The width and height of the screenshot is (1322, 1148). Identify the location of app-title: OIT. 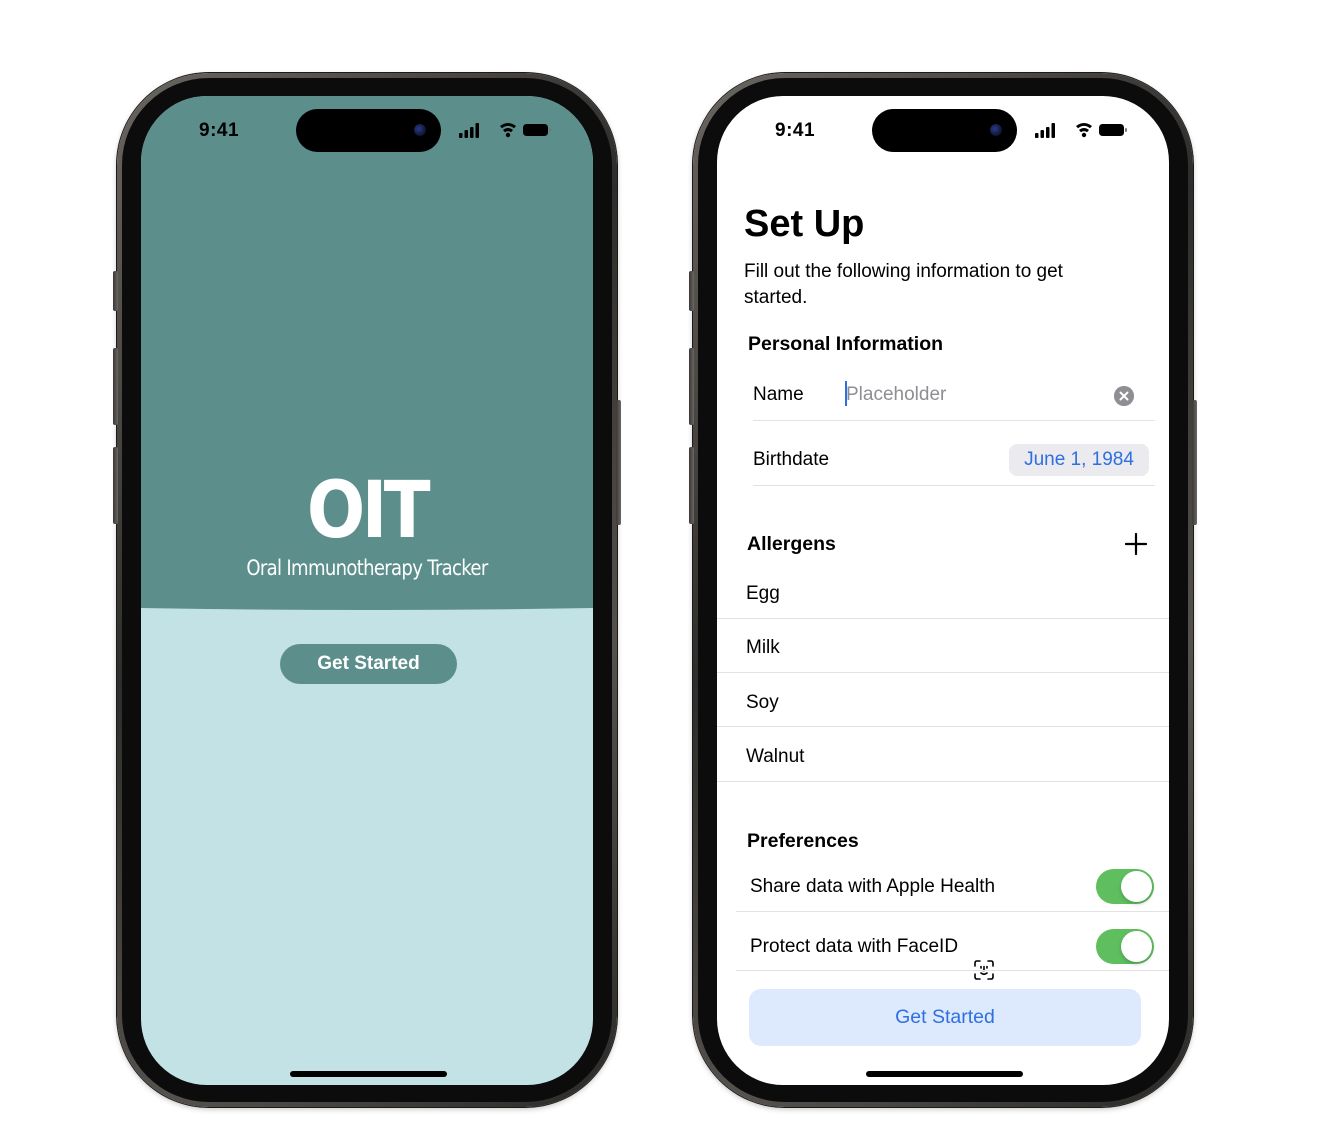
(368, 511).